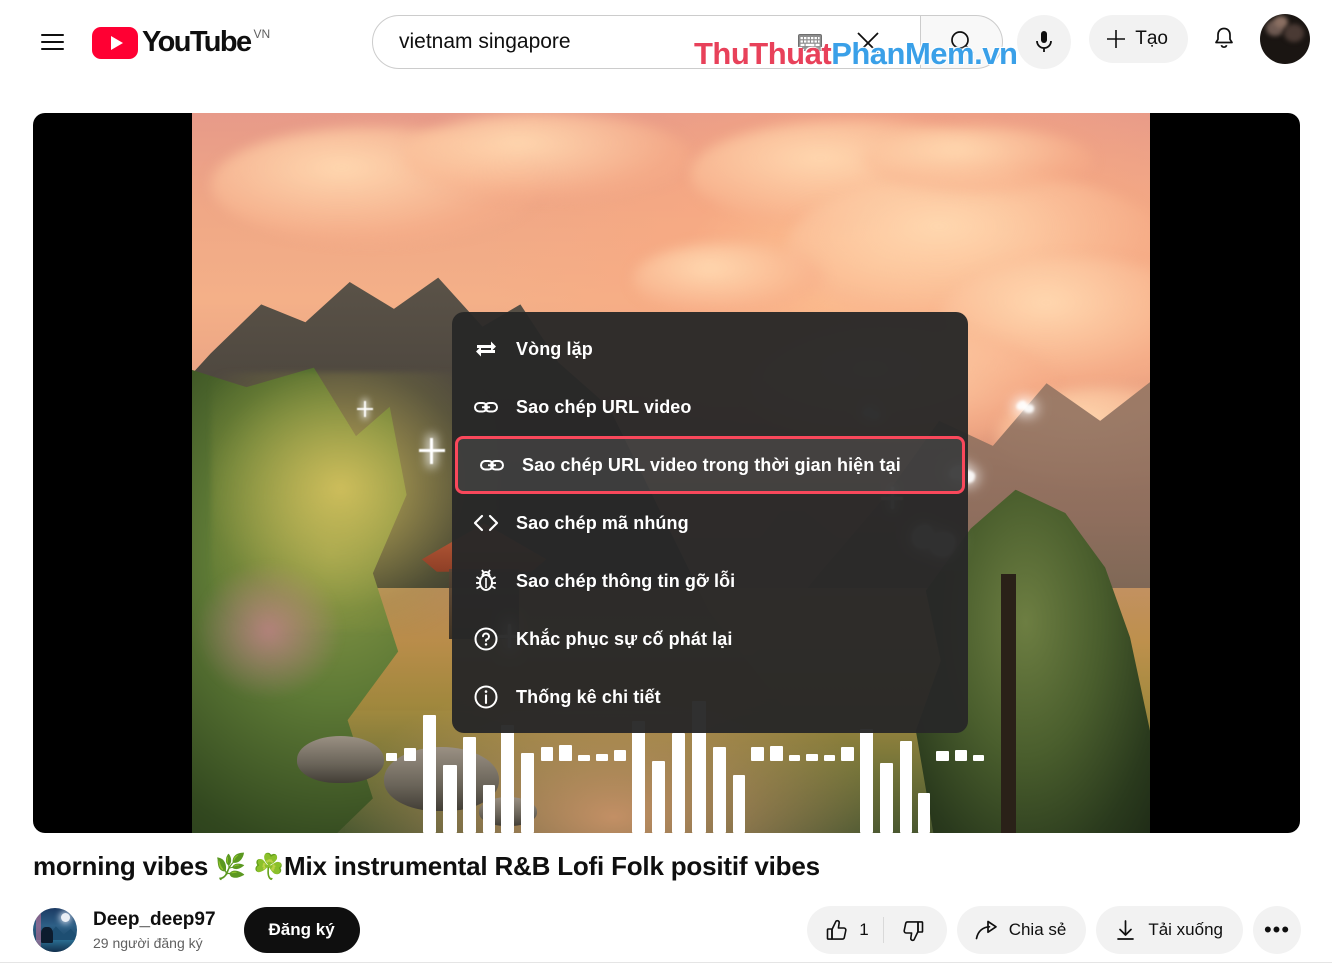 The width and height of the screenshot is (1332, 966). What do you see at coordinates (1185, 929) in the screenshot?
I see `download-button-label: Tải xuống` at bounding box center [1185, 929].